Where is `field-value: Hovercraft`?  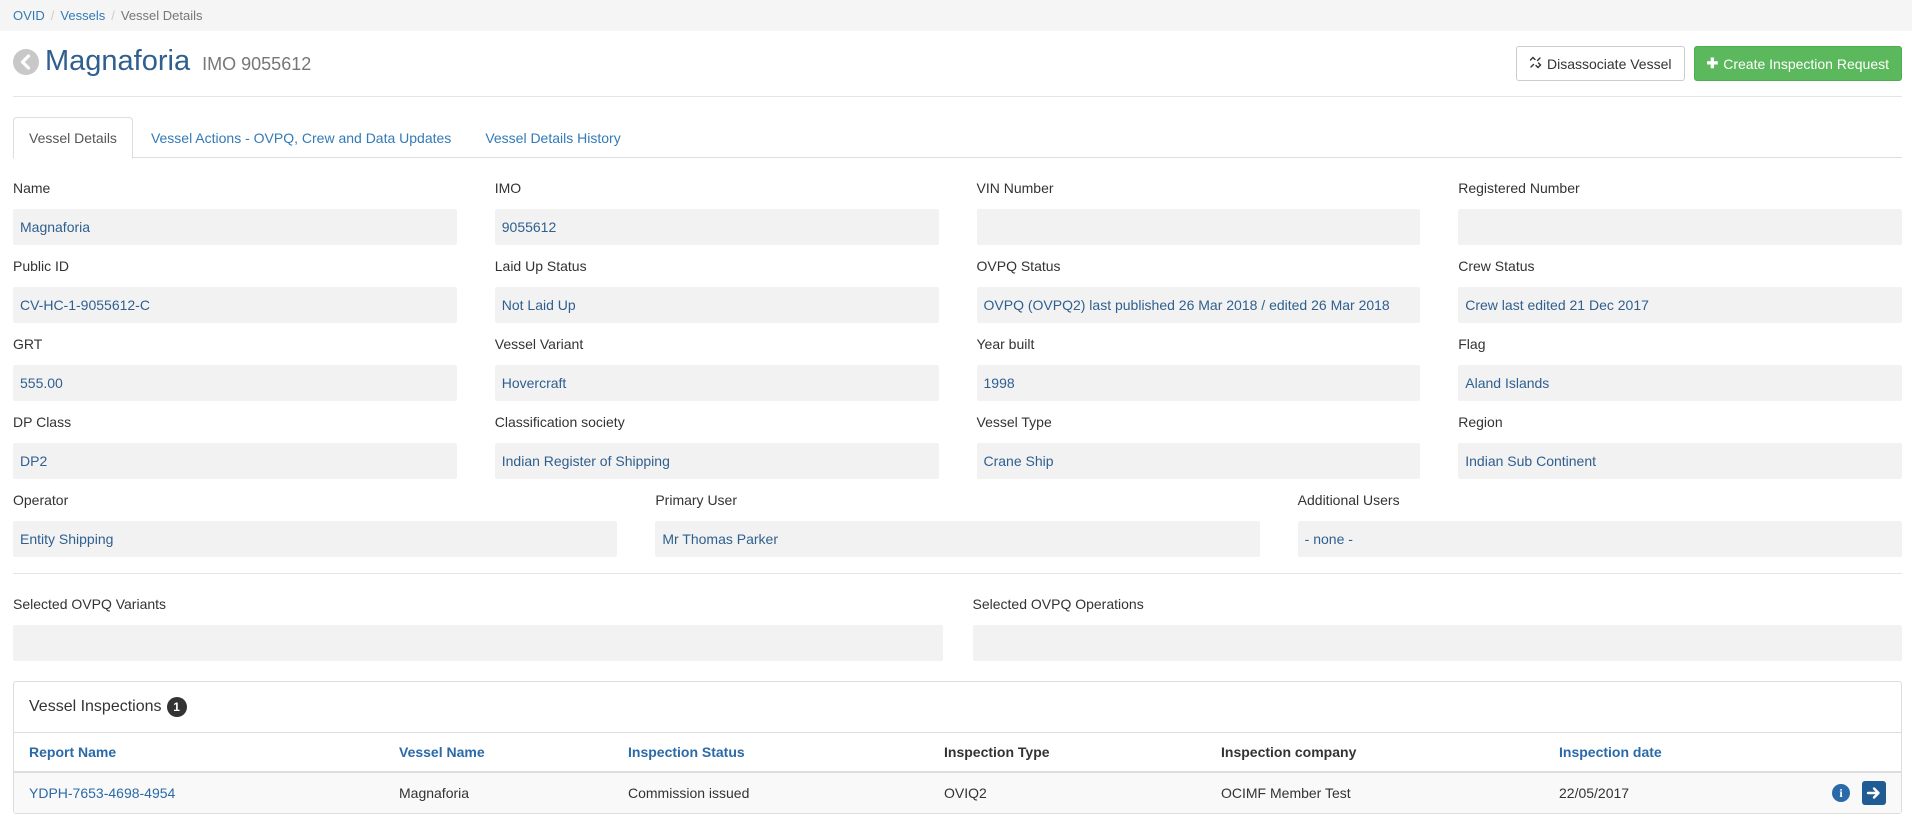
field-value: Hovercraft is located at coordinates (716, 383).